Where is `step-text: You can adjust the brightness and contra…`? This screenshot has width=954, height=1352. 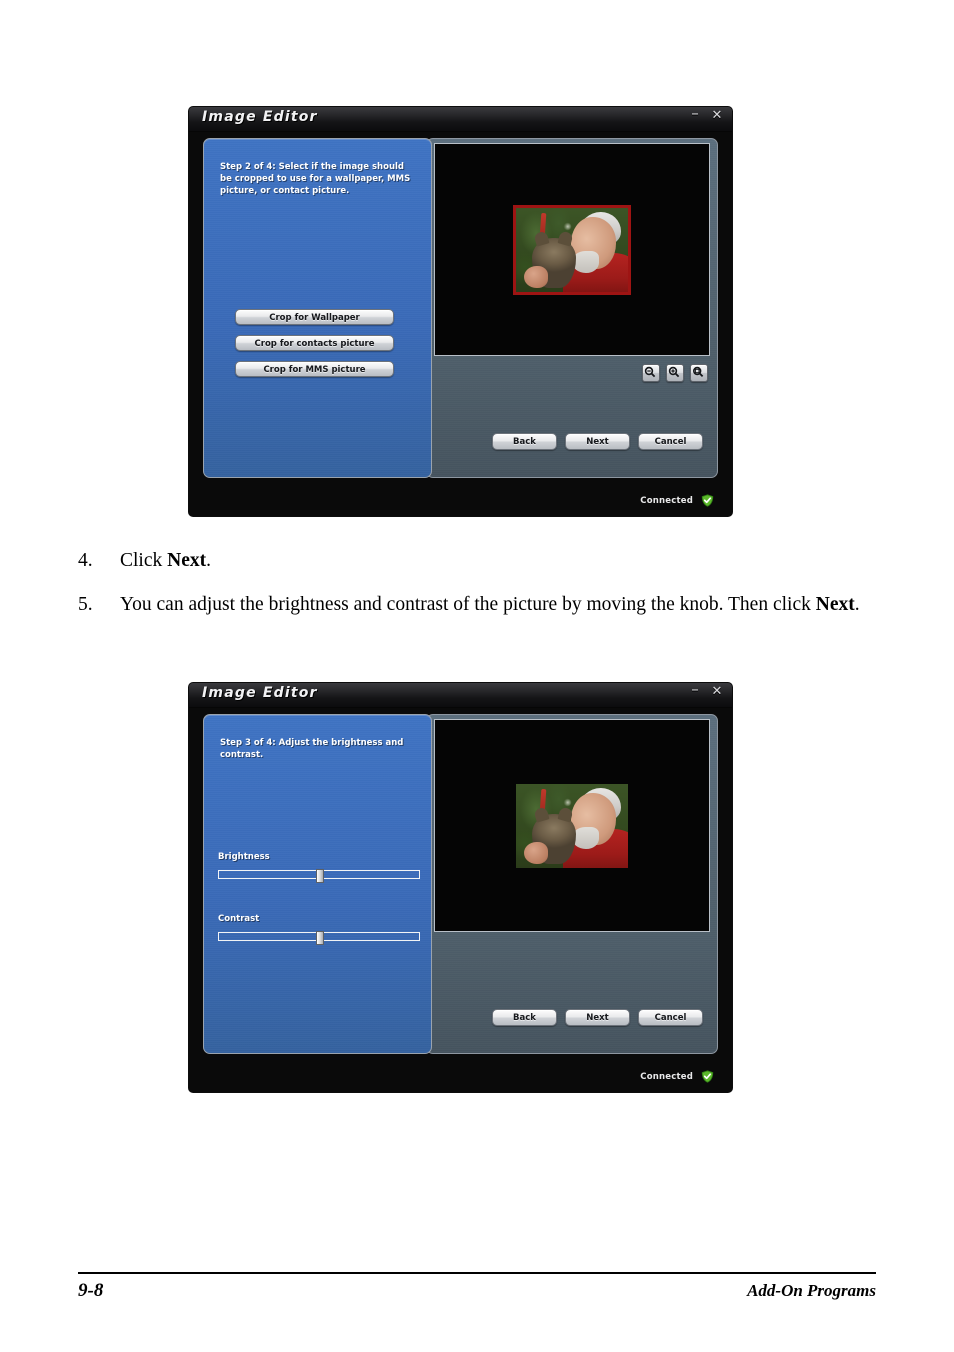 step-text: You can adjust the brightness and contra… is located at coordinates (494, 605).